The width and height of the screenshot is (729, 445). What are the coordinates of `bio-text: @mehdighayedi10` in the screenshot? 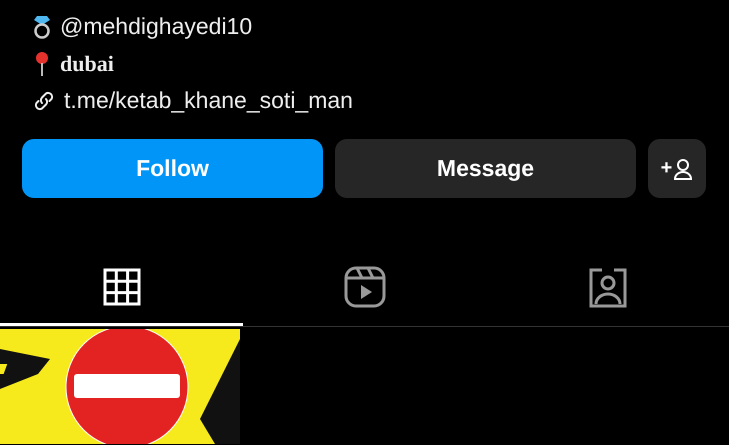 It's located at (156, 26).